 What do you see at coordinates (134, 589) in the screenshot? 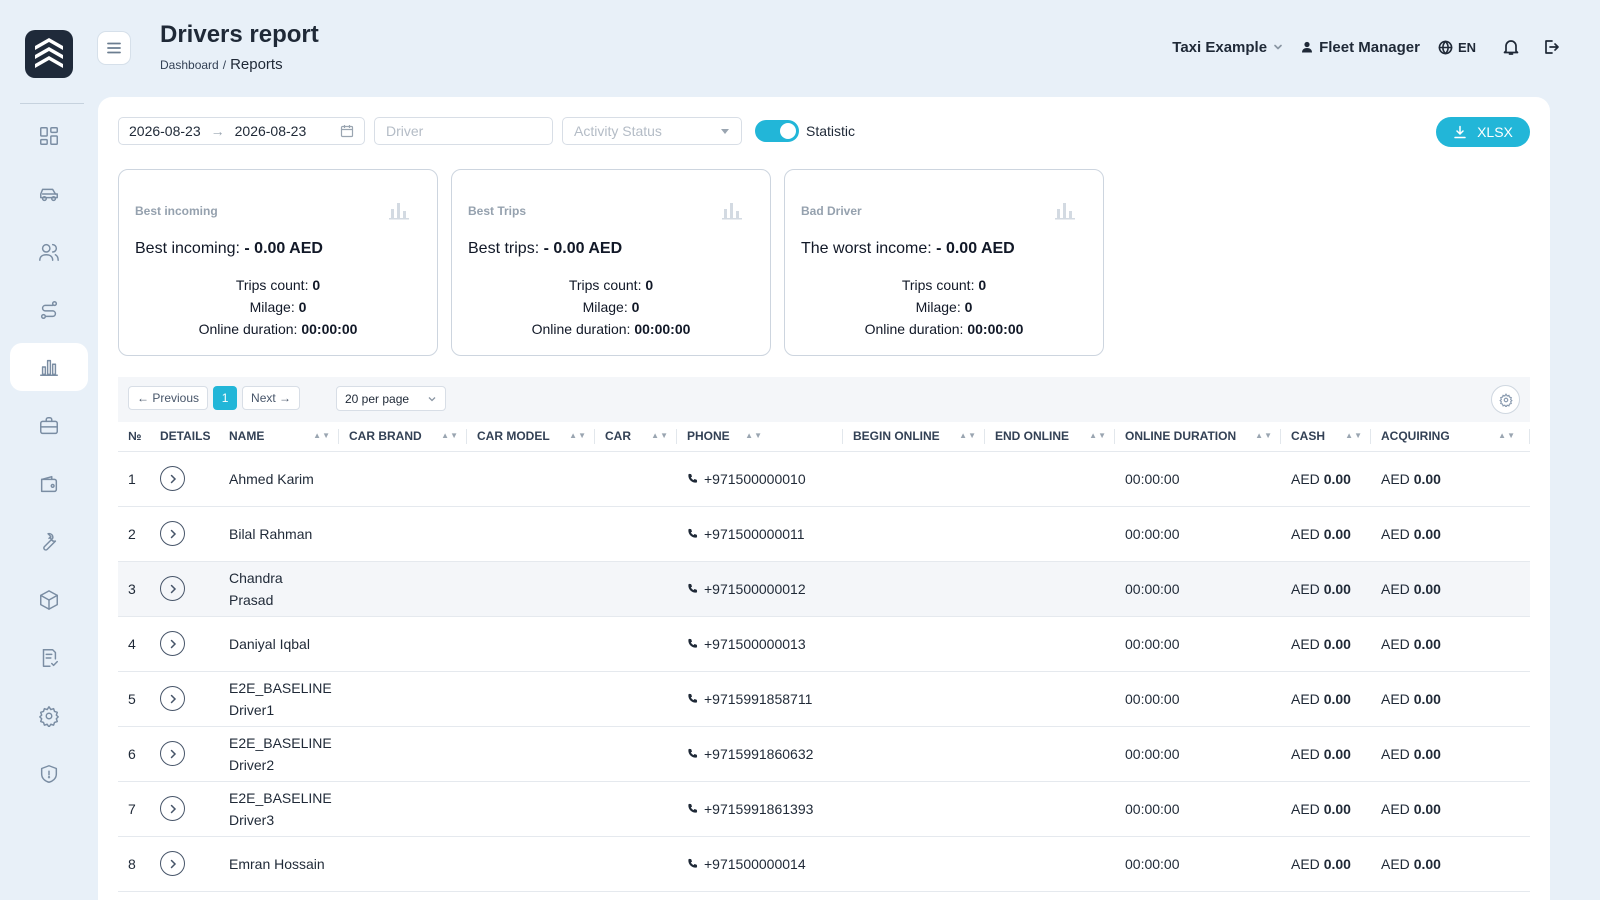
I see `row-number: 3` at bounding box center [134, 589].